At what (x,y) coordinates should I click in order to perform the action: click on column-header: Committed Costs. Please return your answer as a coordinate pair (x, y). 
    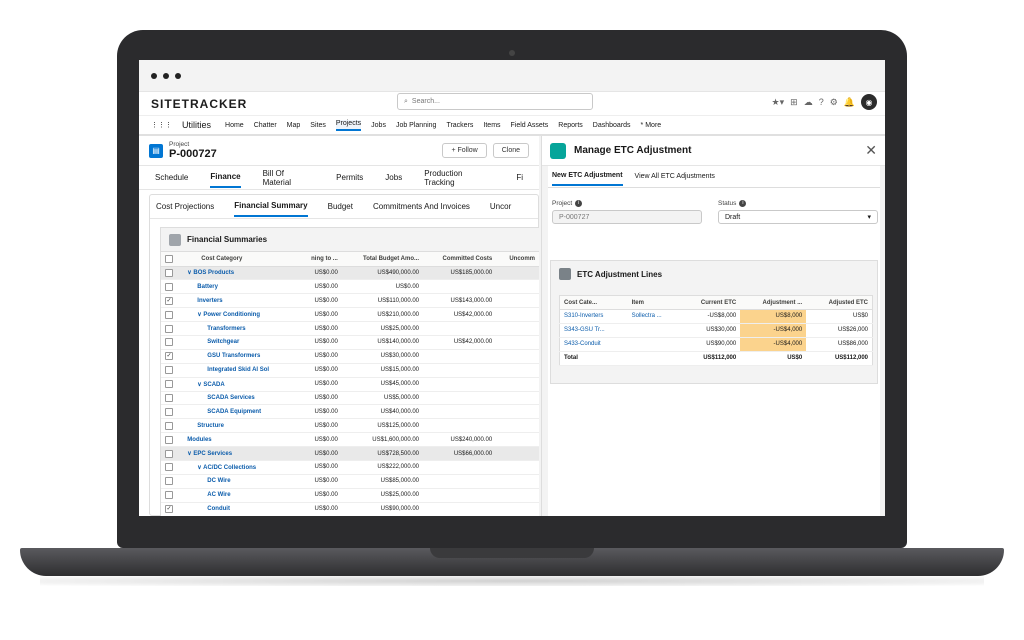
    Looking at the image, I should click on (460, 259).